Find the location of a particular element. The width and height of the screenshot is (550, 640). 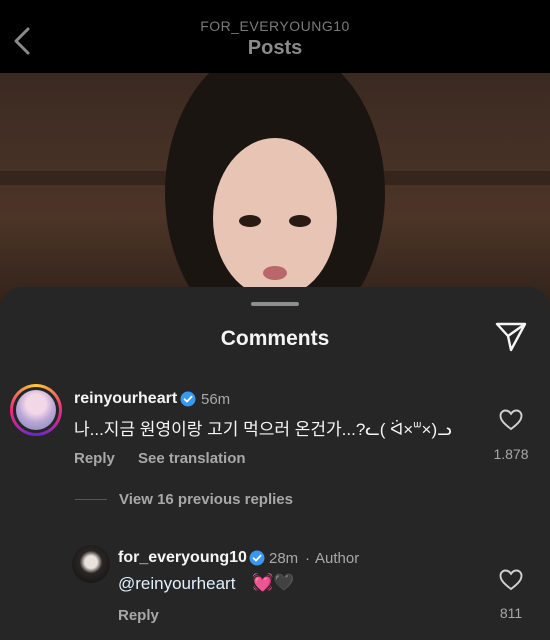

comment-text: 나...지금 원영이랑 고기 먹으러 온건가...?ᓚ( ᐛ×ᐜ×)ᓗ is located at coordinates (263, 429).